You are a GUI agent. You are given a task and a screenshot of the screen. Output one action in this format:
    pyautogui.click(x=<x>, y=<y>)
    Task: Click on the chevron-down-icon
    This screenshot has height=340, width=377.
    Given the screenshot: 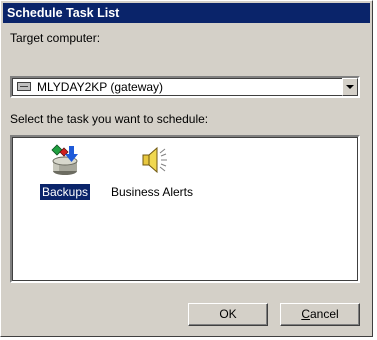 What is the action you would take?
    pyautogui.click(x=350, y=87)
    